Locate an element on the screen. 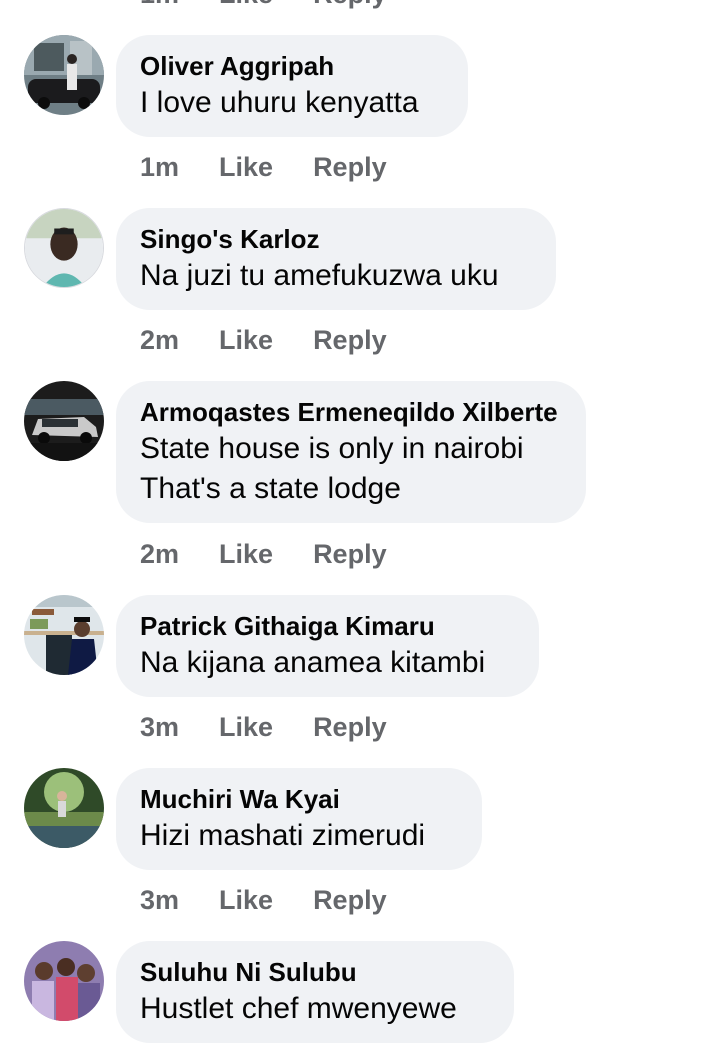  graduate-avatar is located at coordinates (64, 635).